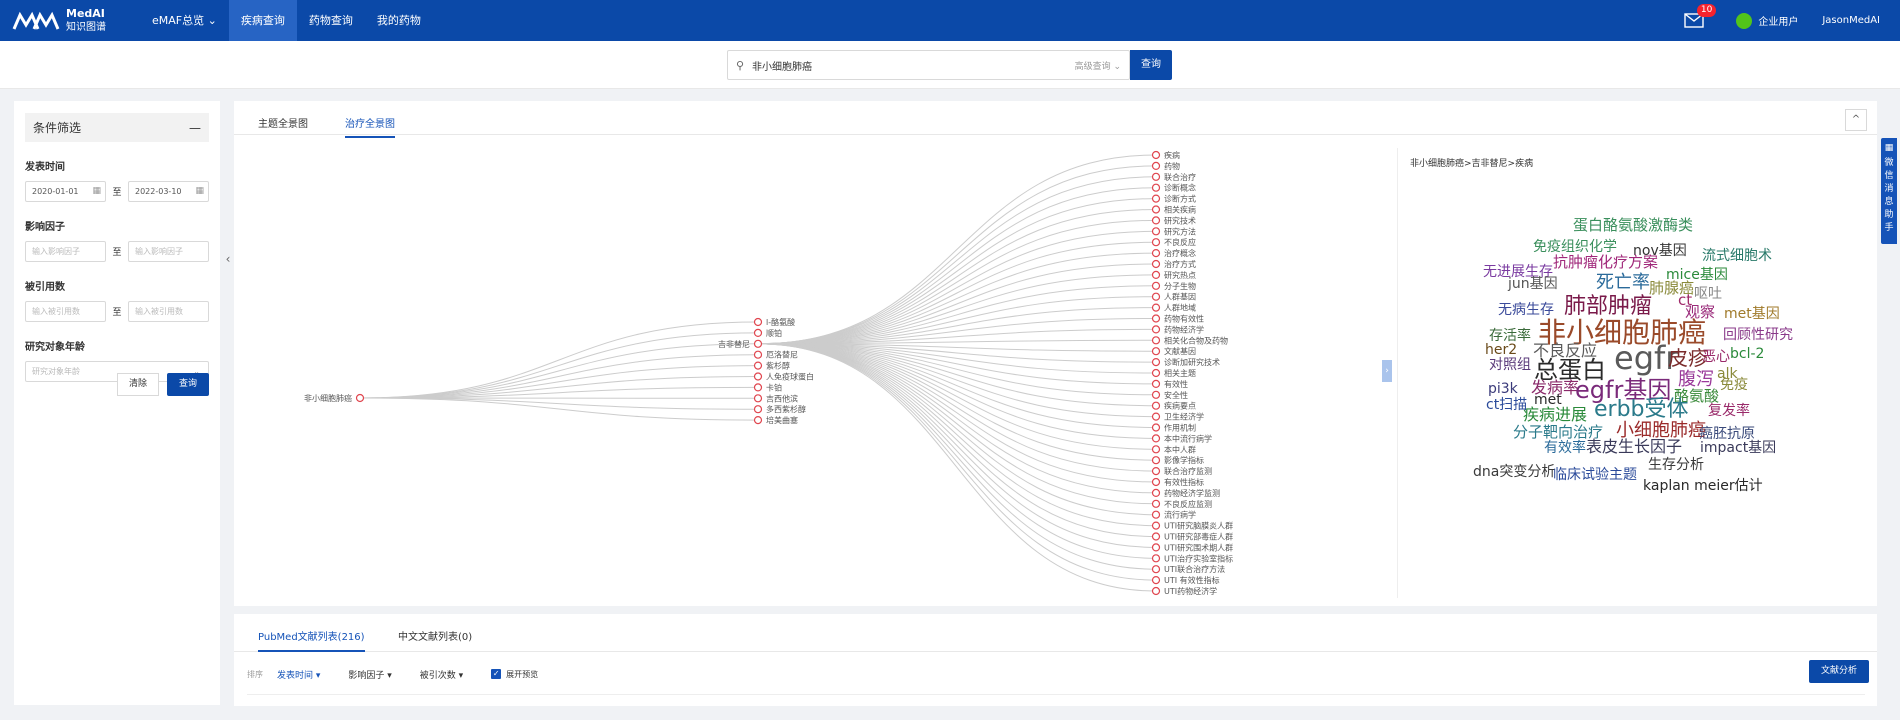 The height and width of the screenshot is (720, 1900). I want to click on cloud-word: 免疫组织化学, so click(1575, 247).